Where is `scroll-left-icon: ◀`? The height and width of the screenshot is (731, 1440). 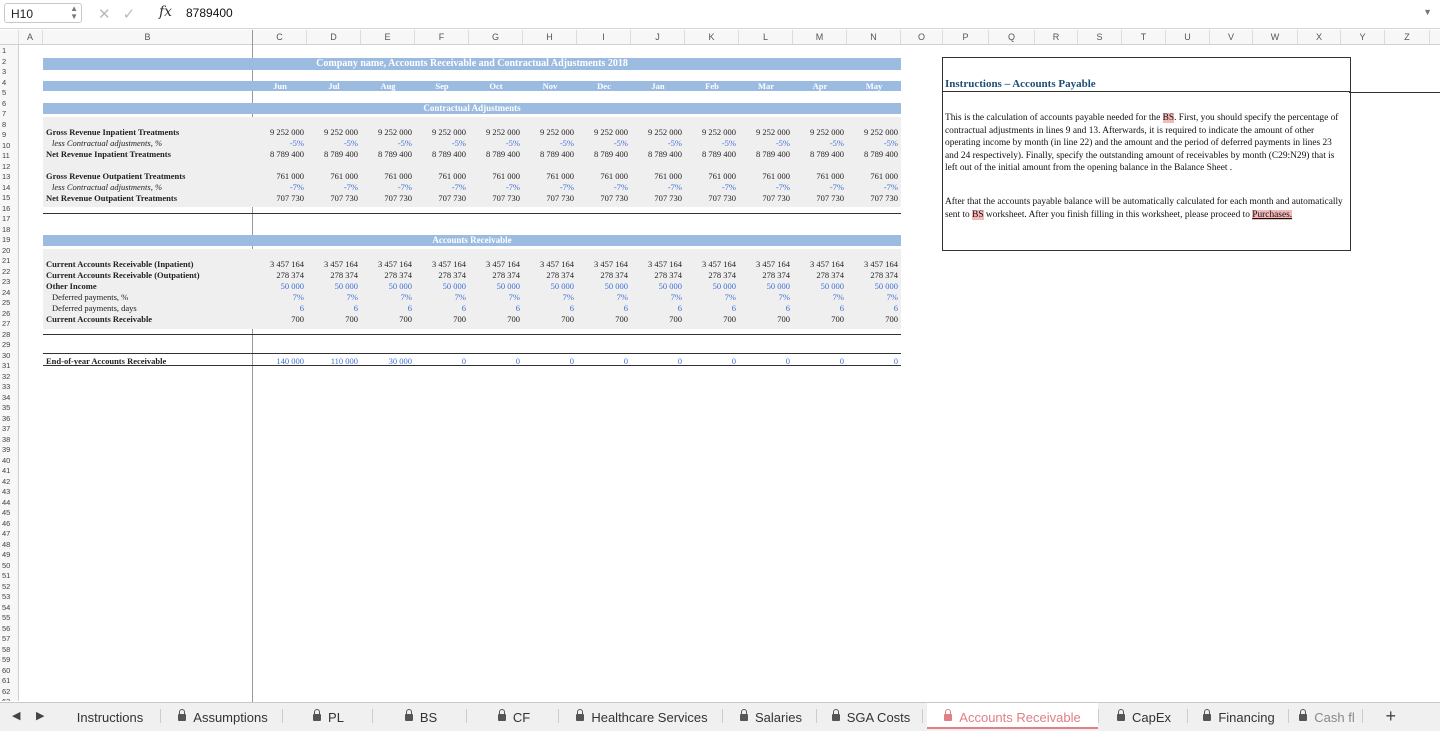 scroll-left-icon: ◀ is located at coordinates (16, 715).